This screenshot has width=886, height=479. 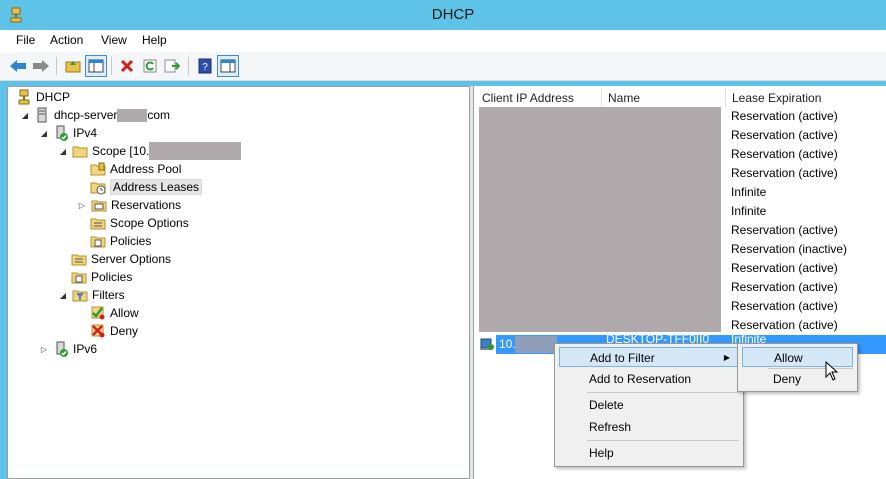 What do you see at coordinates (62, 133) in the screenshot?
I see `ipv4-icon` at bounding box center [62, 133].